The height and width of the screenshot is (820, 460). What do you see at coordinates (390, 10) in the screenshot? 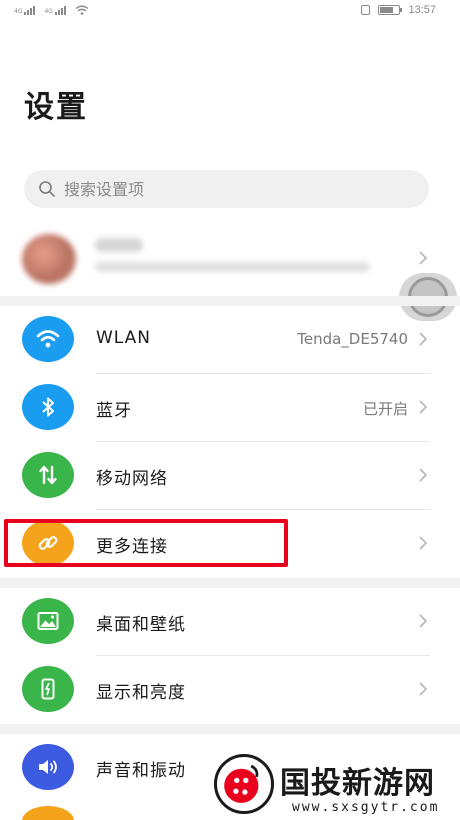
I see `battery-icon` at bounding box center [390, 10].